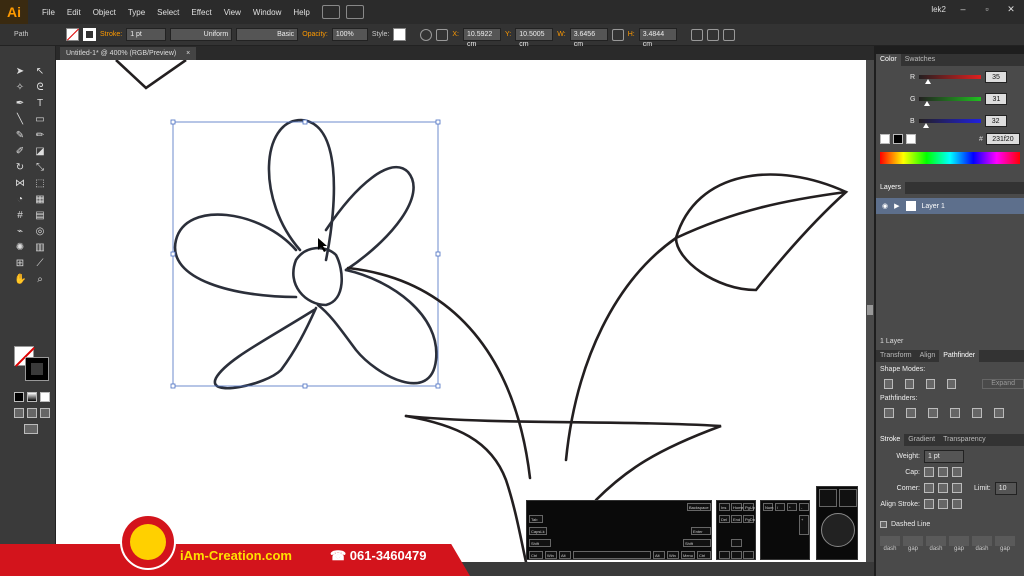  Describe the element at coordinates (20, 247) in the screenshot. I see `symbol-sprayer-tool-icon: ✺` at that location.